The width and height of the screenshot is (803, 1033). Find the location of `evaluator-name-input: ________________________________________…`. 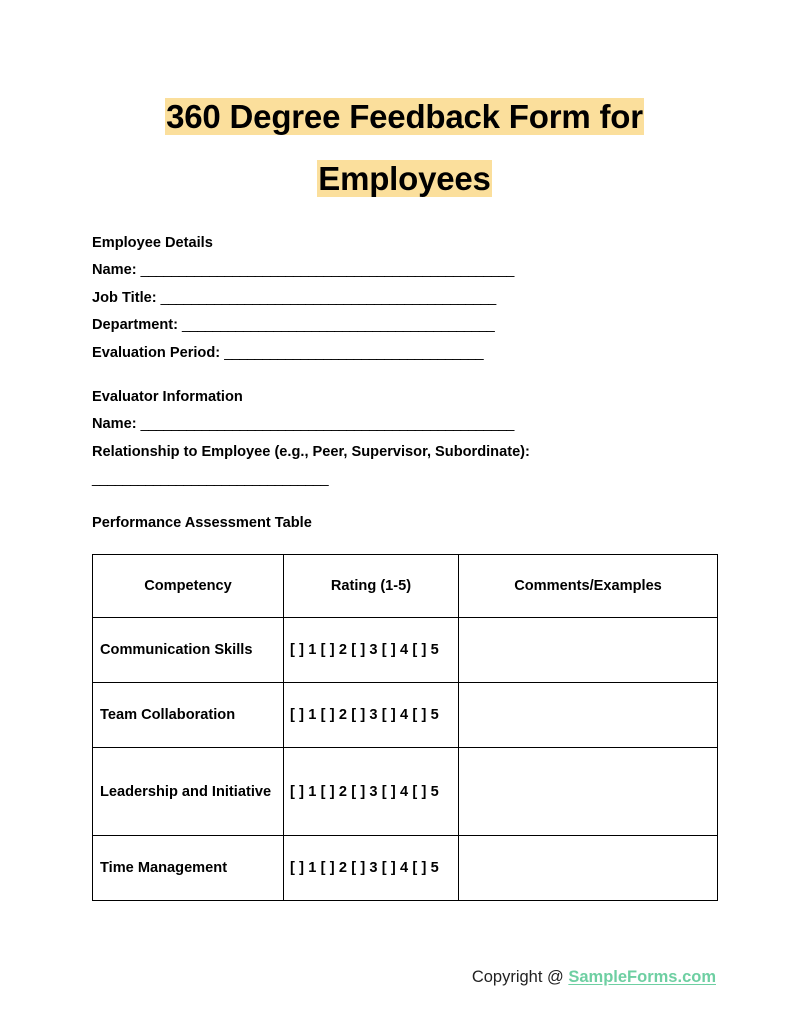

evaluator-name-input: ________________________________________… is located at coordinates (328, 424).